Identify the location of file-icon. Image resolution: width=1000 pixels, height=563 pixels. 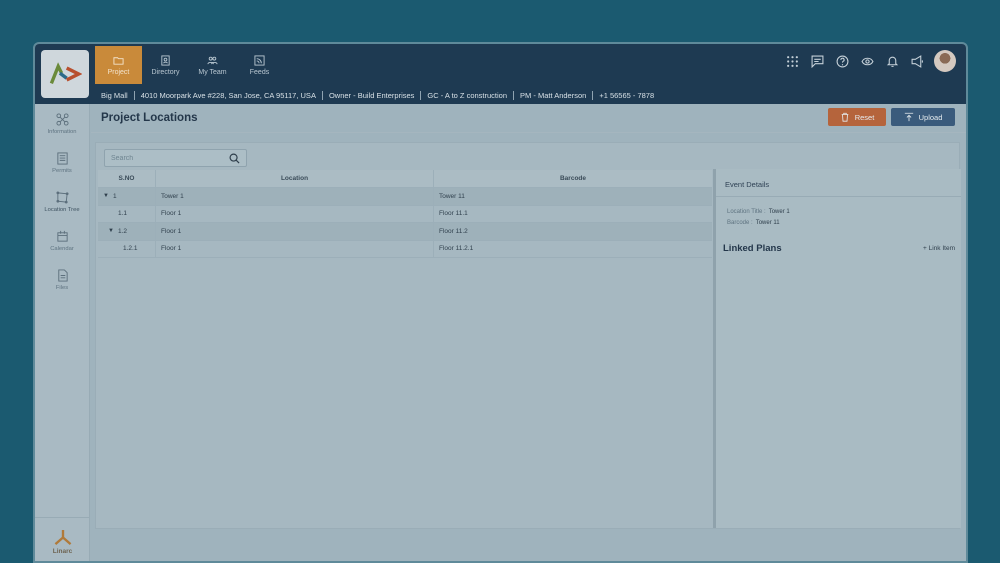
(62, 275).